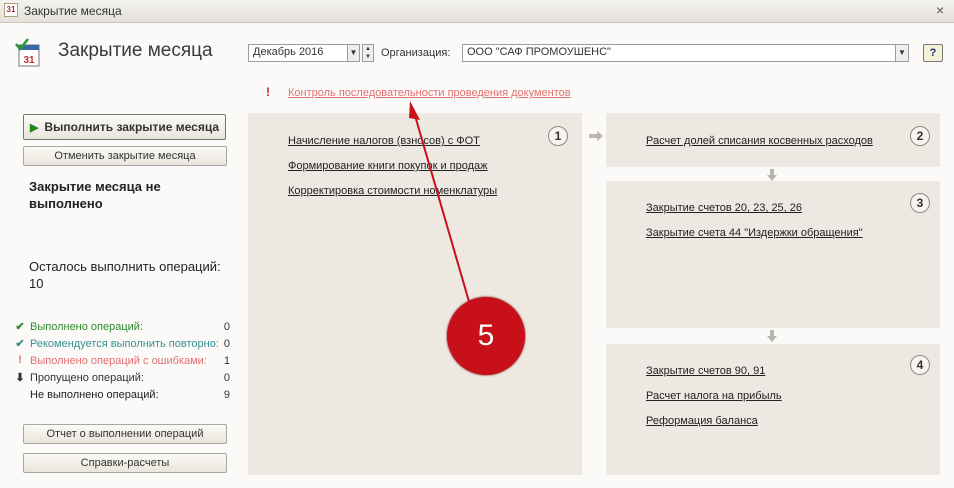  I want to click on stat-count: 9, so click(226, 395).